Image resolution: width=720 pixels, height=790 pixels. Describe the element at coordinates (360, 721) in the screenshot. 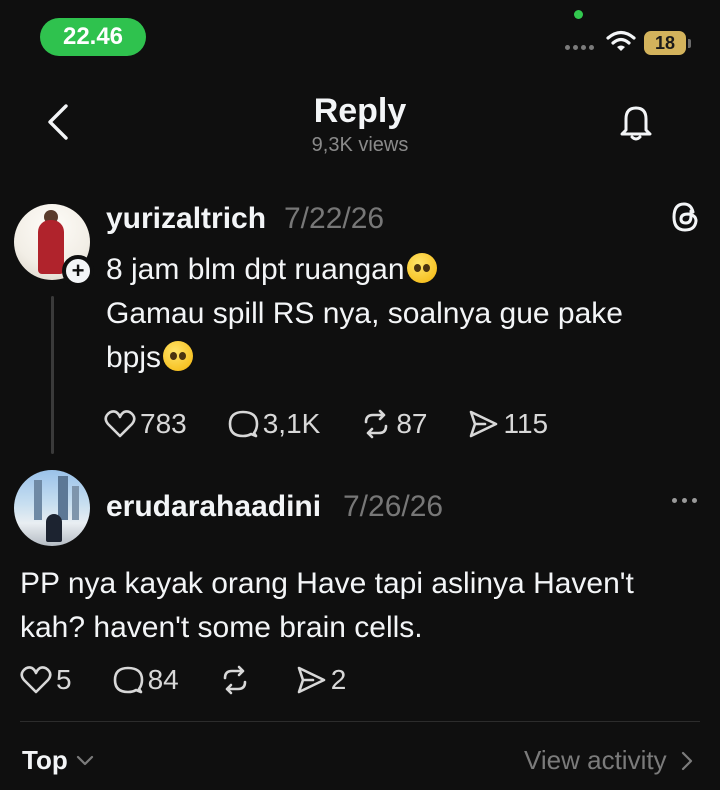

I see `divider` at that location.